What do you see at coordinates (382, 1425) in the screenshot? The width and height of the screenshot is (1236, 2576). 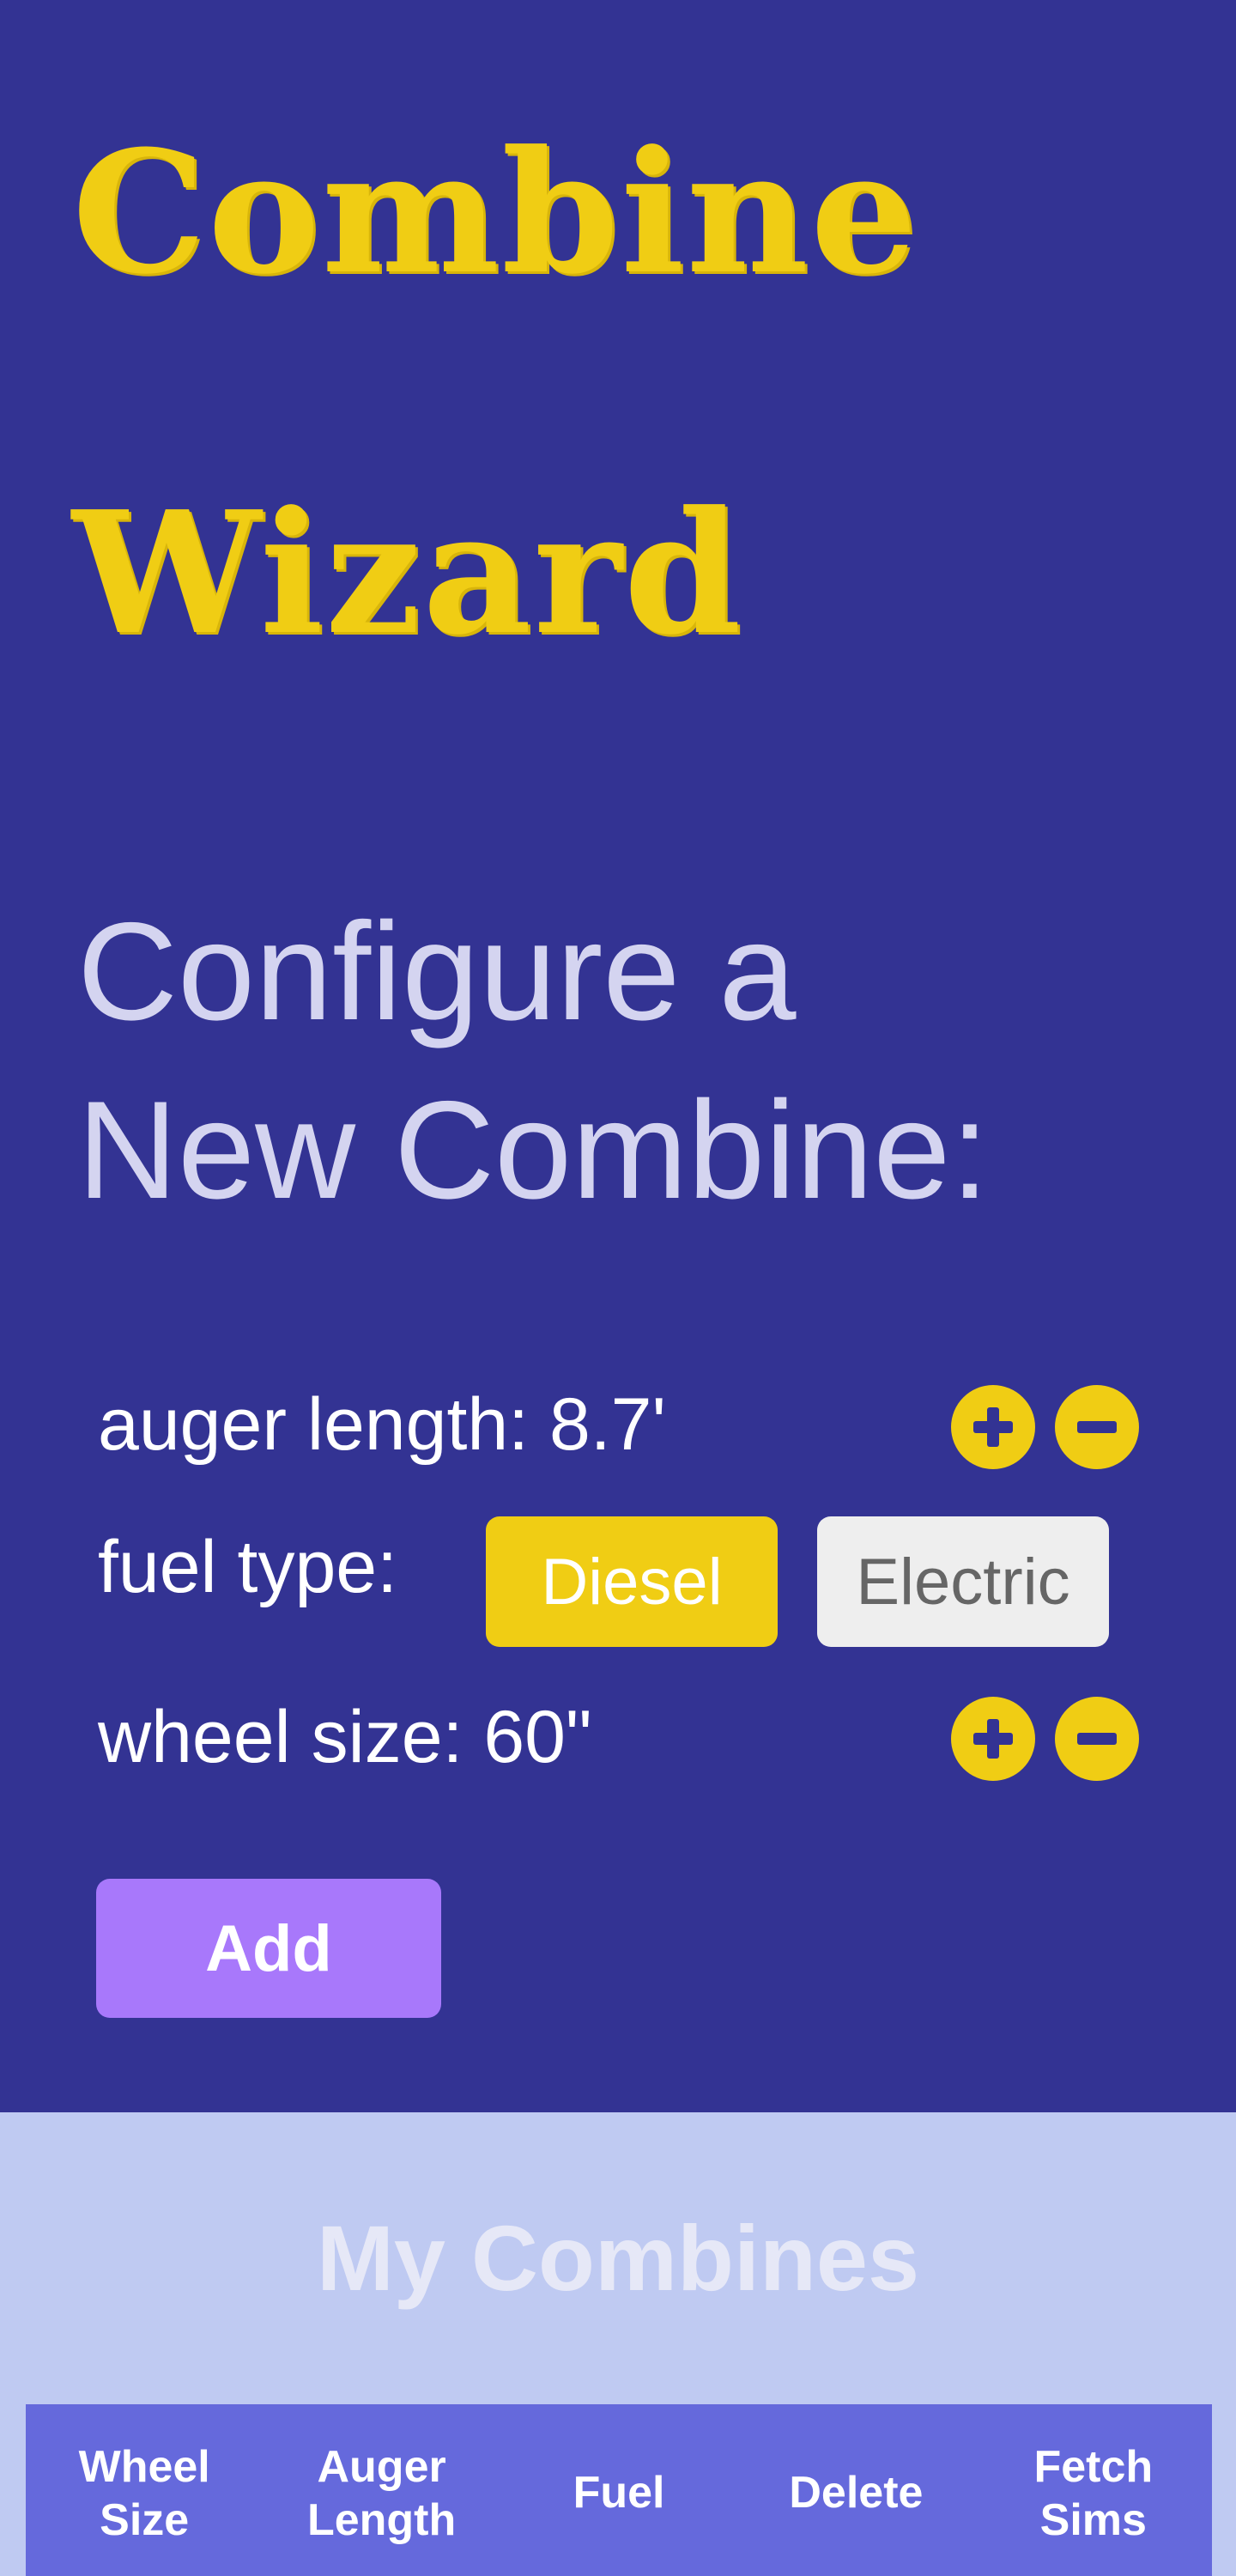 I see `auger-length-label: auger length: 8.7'` at bounding box center [382, 1425].